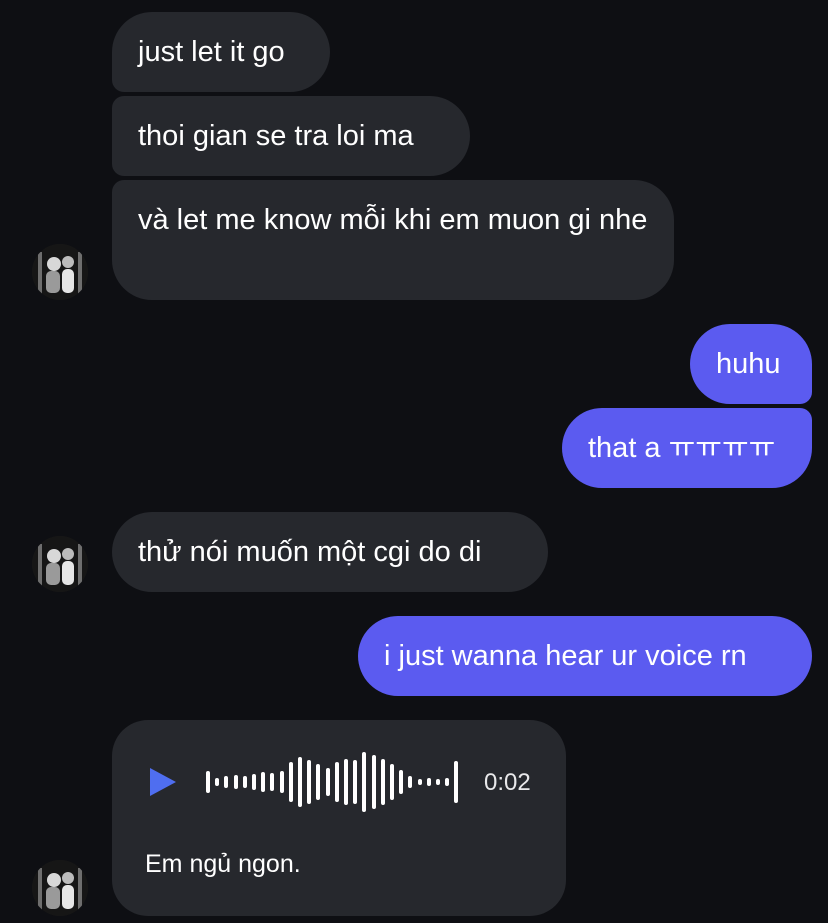 This screenshot has width=828, height=923. Describe the element at coordinates (330, 552) in the screenshot. I see `message-bubble-incoming: thử nói muốn một cgi do di` at that location.